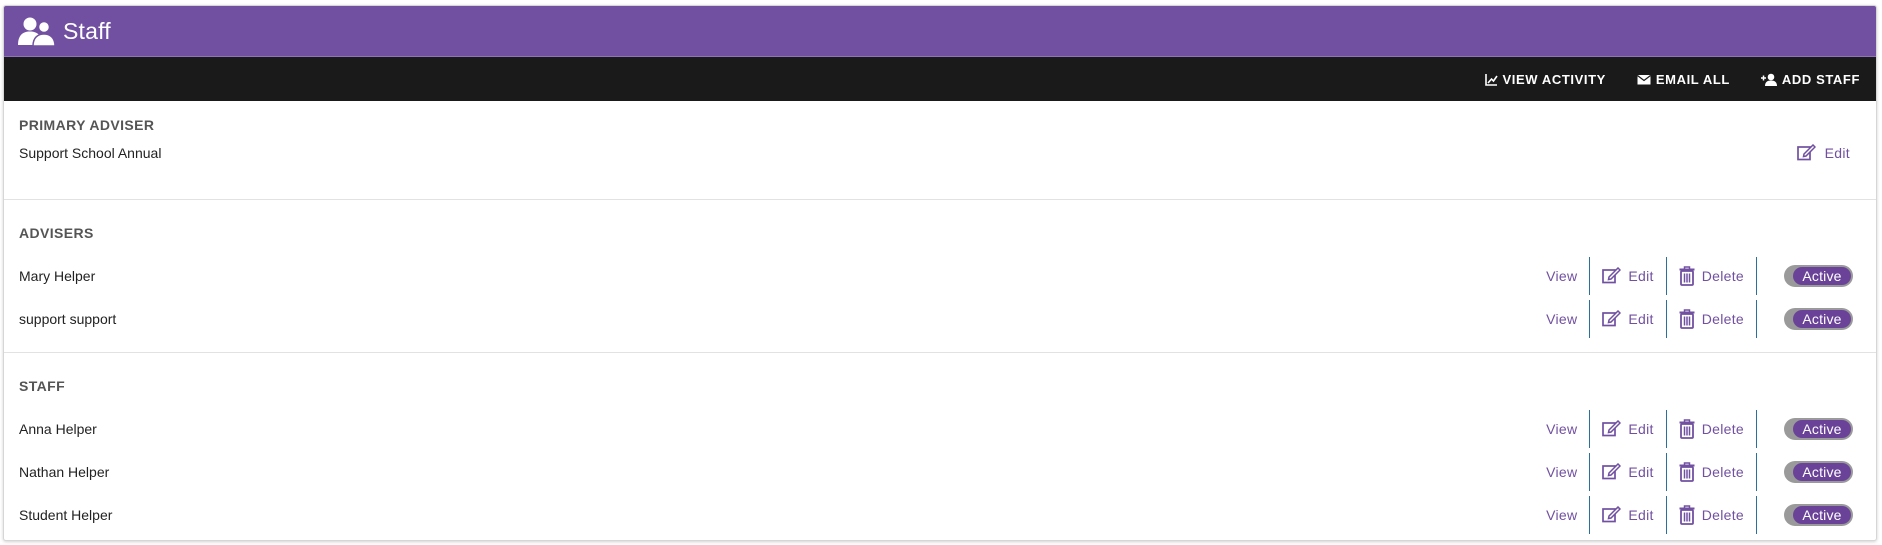  I want to click on table-row: Mary Helper View Edit Delete Active, so click(940, 275).